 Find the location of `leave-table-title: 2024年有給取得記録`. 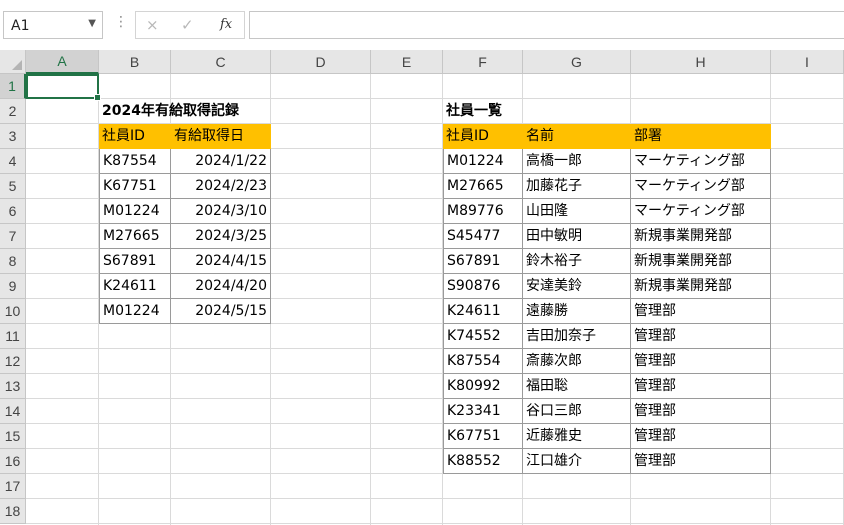

leave-table-title: 2024年有給取得記録 is located at coordinates (179, 111).